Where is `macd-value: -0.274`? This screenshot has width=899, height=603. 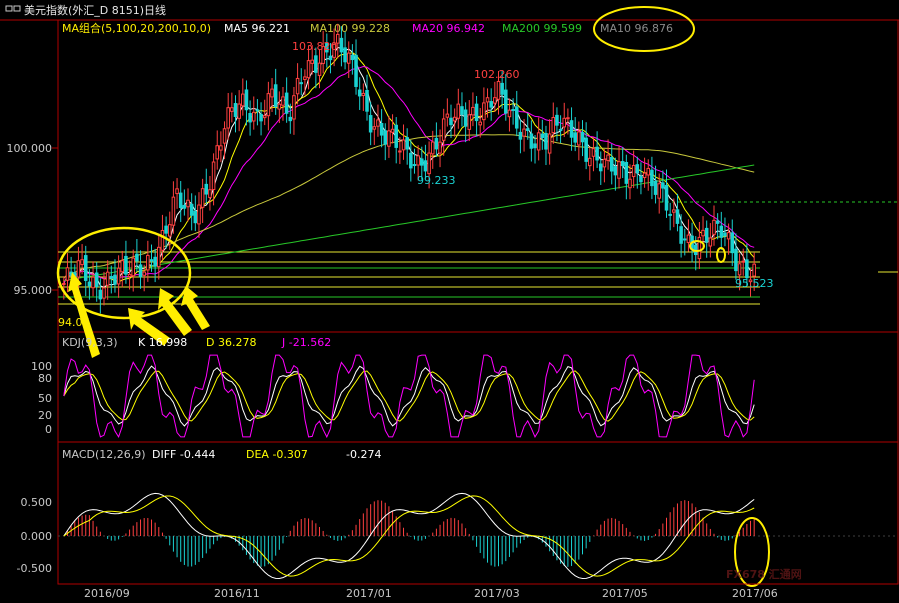 macd-value: -0.274 is located at coordinates (363, 454).